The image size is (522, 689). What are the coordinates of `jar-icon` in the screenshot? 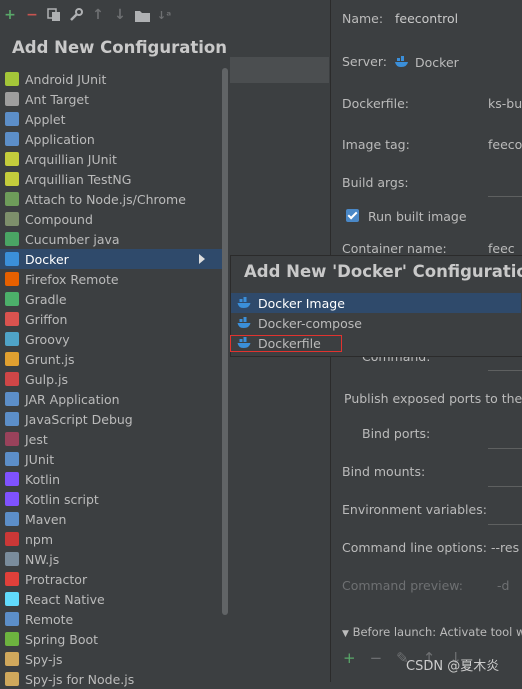 It's located at (12, 399).